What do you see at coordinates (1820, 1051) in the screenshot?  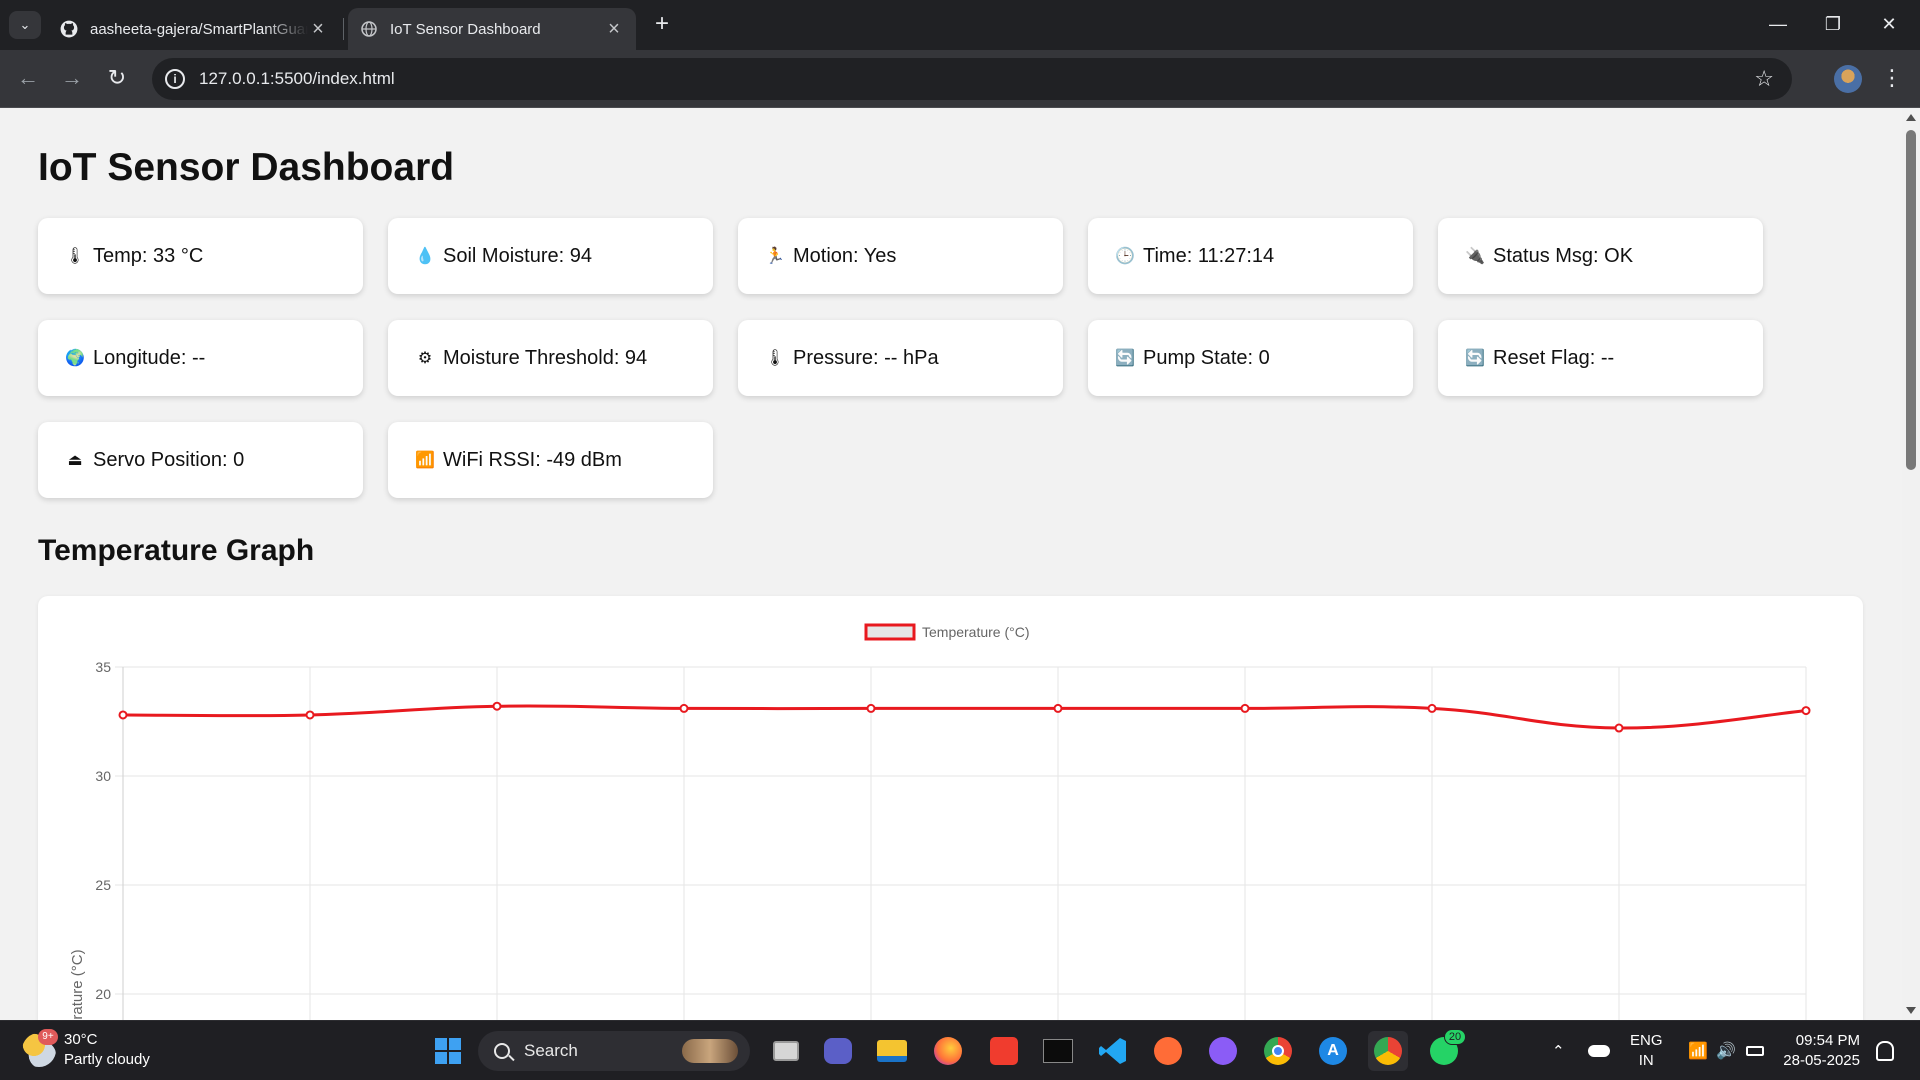 I see `system-clock: 09:54 PM 28-05-2025` at bounding box center [1820, 1051].